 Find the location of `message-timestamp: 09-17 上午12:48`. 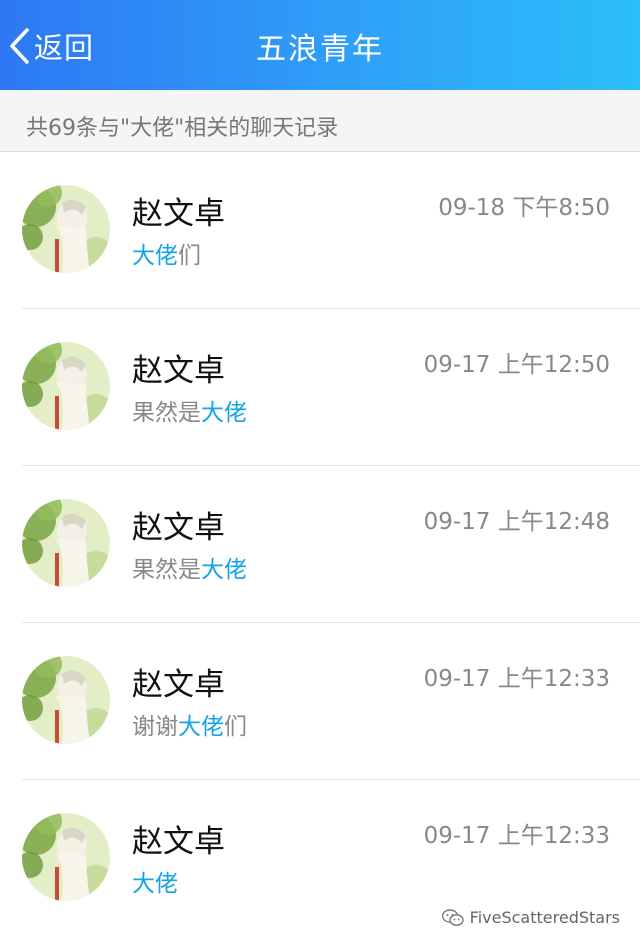

message-timestamp: 09-17 上午12:48 is located at coordinates (516, 522).